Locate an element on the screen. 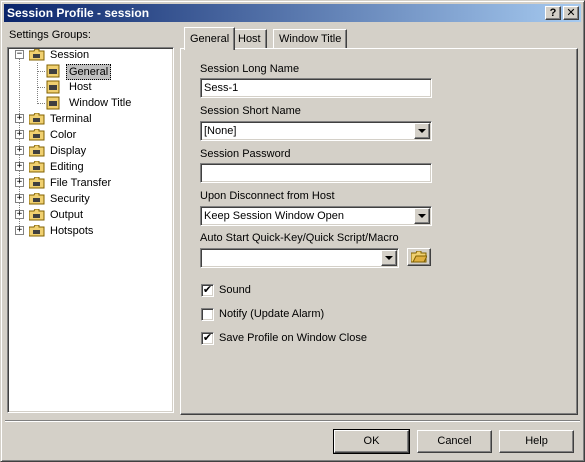 The image size is (585, 462). tab-label: Window Title is located at coordinates (310, 39).